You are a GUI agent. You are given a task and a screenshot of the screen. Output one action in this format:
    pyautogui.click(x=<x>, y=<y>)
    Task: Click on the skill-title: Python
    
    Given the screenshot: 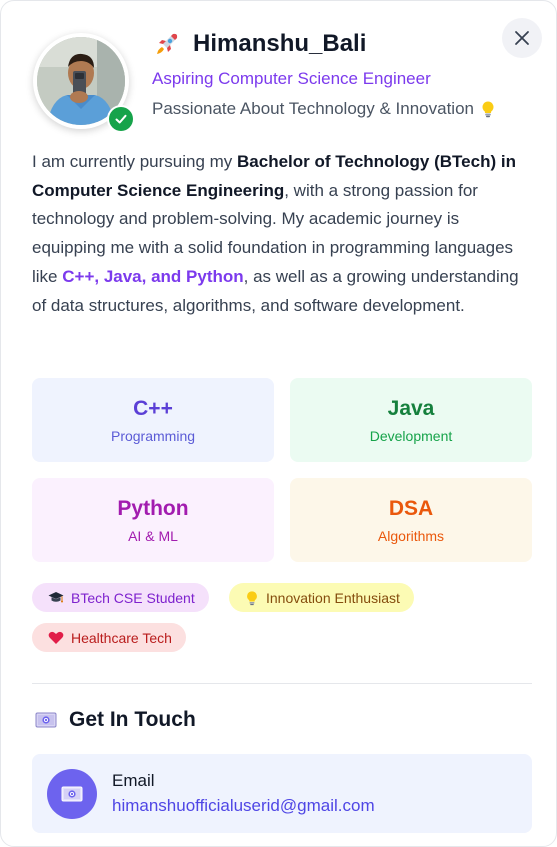 What is the action you would take?
    pyautogui.click(x=153, y=508)
    